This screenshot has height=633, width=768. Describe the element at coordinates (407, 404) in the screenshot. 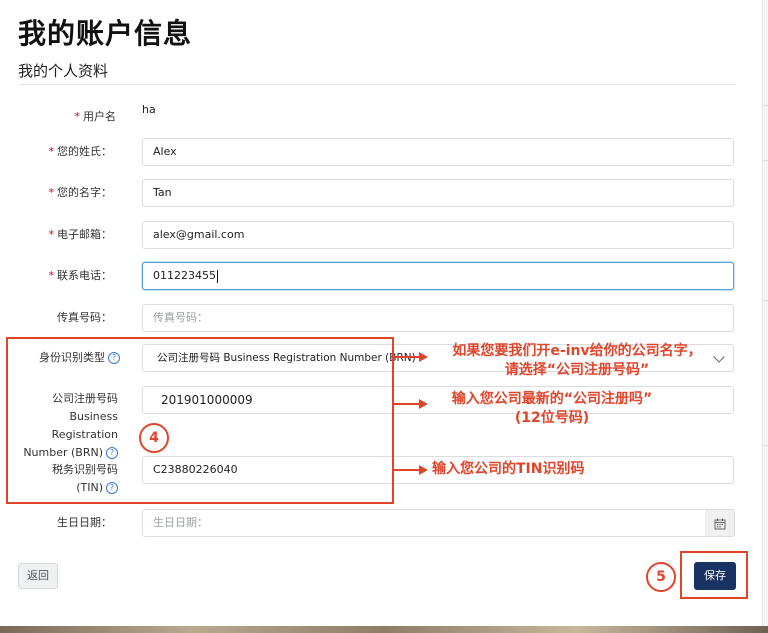

I see `arrow-brn` at that location.